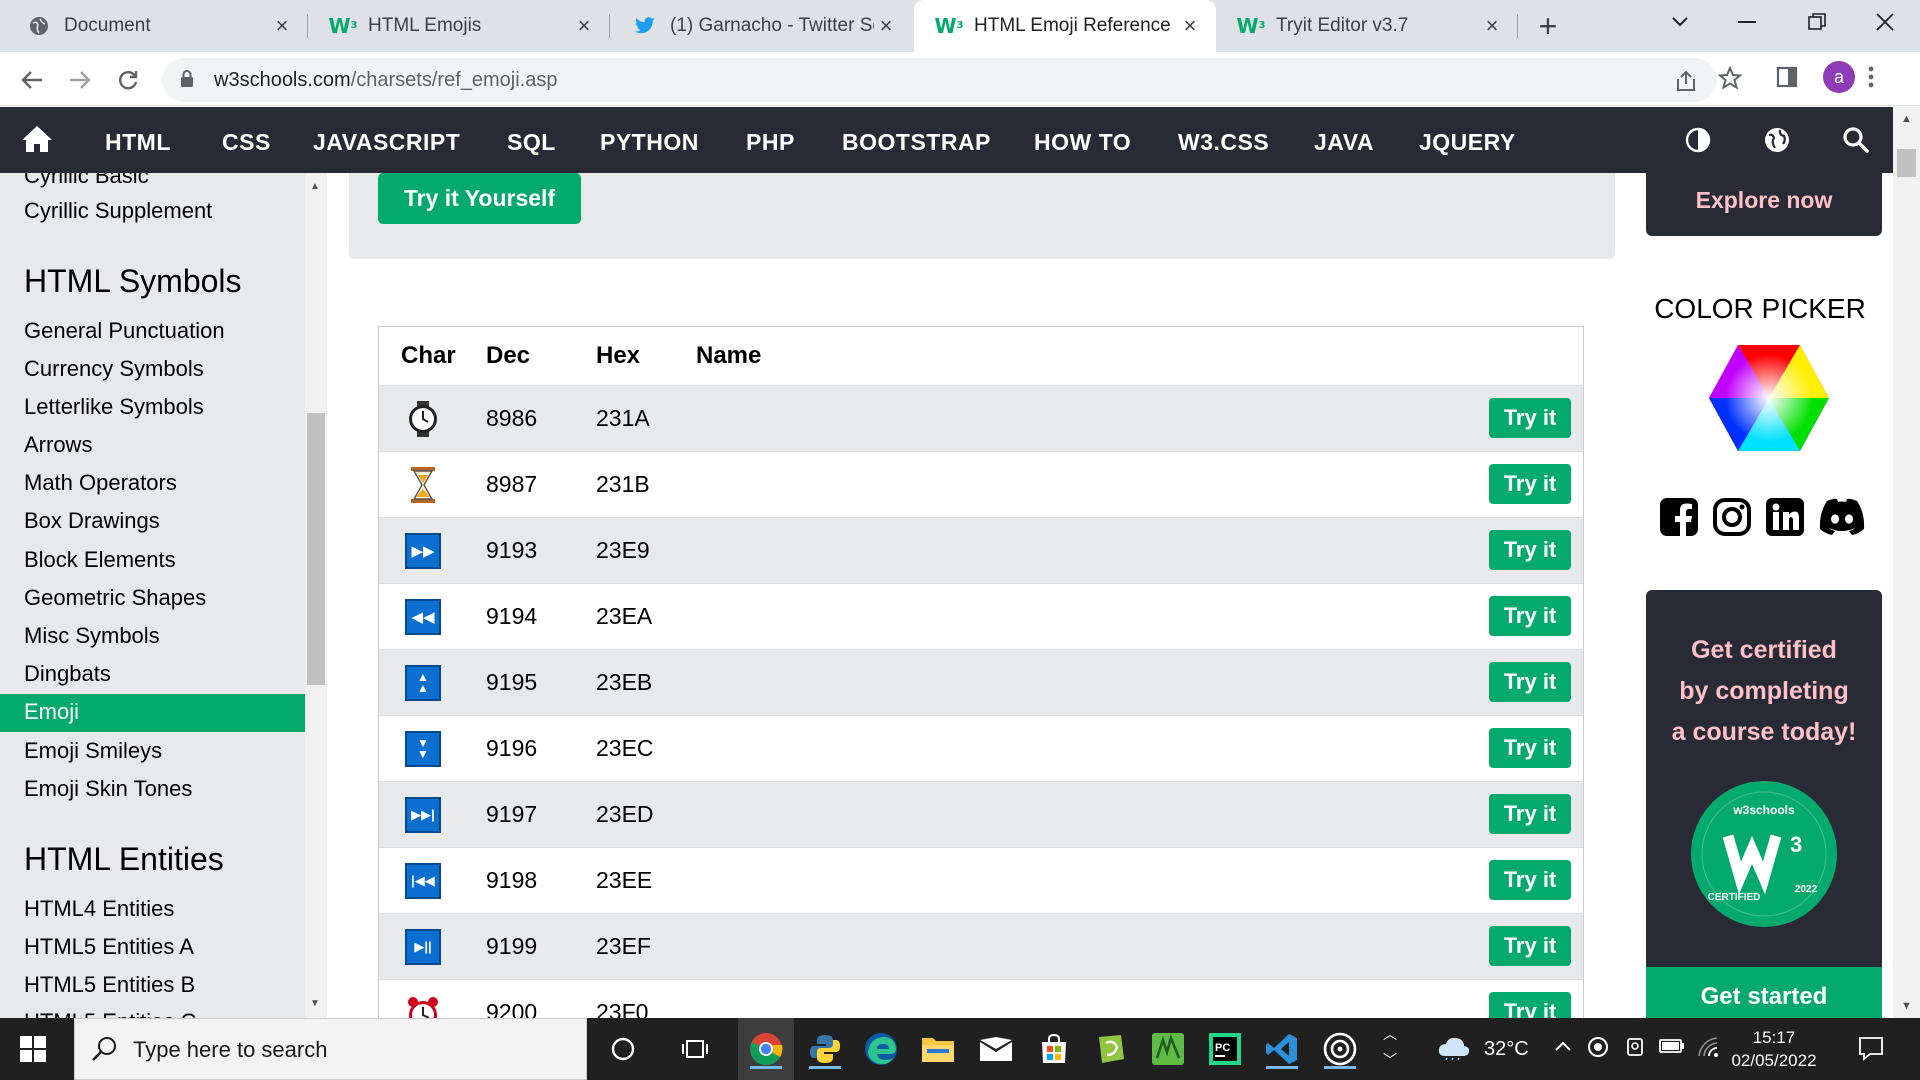 The width and height of the screenshot is (1920, 1080). What do you see at coordinates (1282, 1049) in the screenshot?
I see `vscode-icon` at bounding box center [1282, 1049].